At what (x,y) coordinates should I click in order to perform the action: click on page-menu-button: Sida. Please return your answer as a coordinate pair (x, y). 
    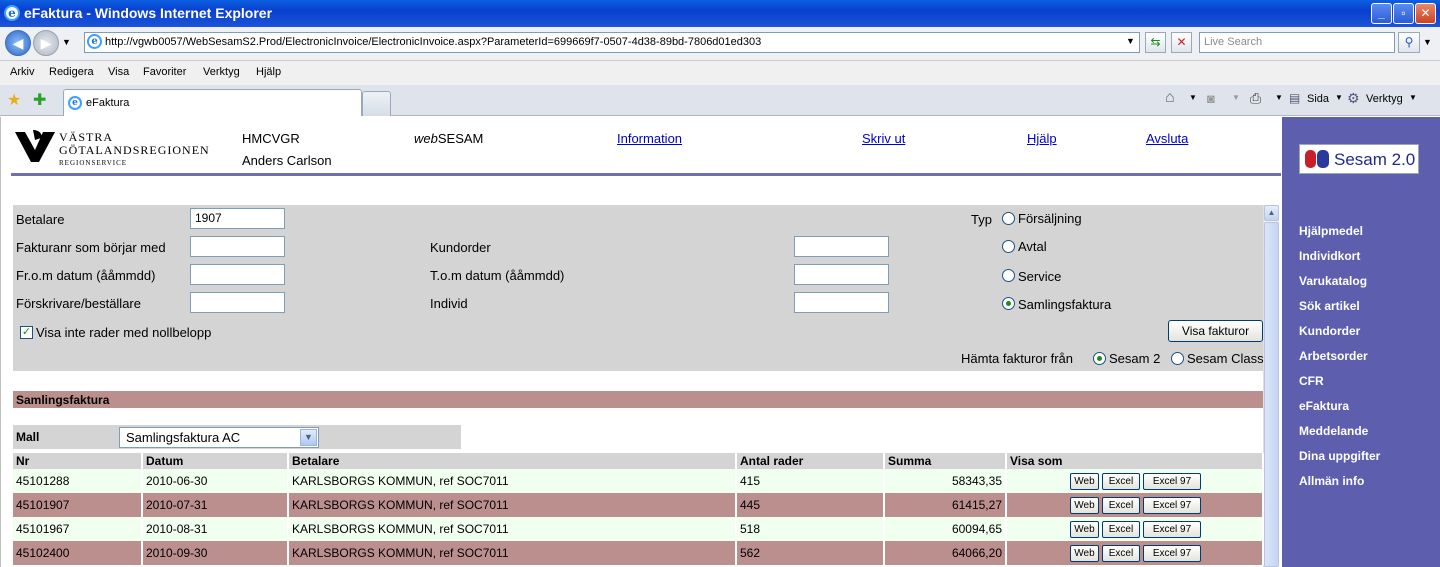
    Looking at the image, I should click on (1318, 99).